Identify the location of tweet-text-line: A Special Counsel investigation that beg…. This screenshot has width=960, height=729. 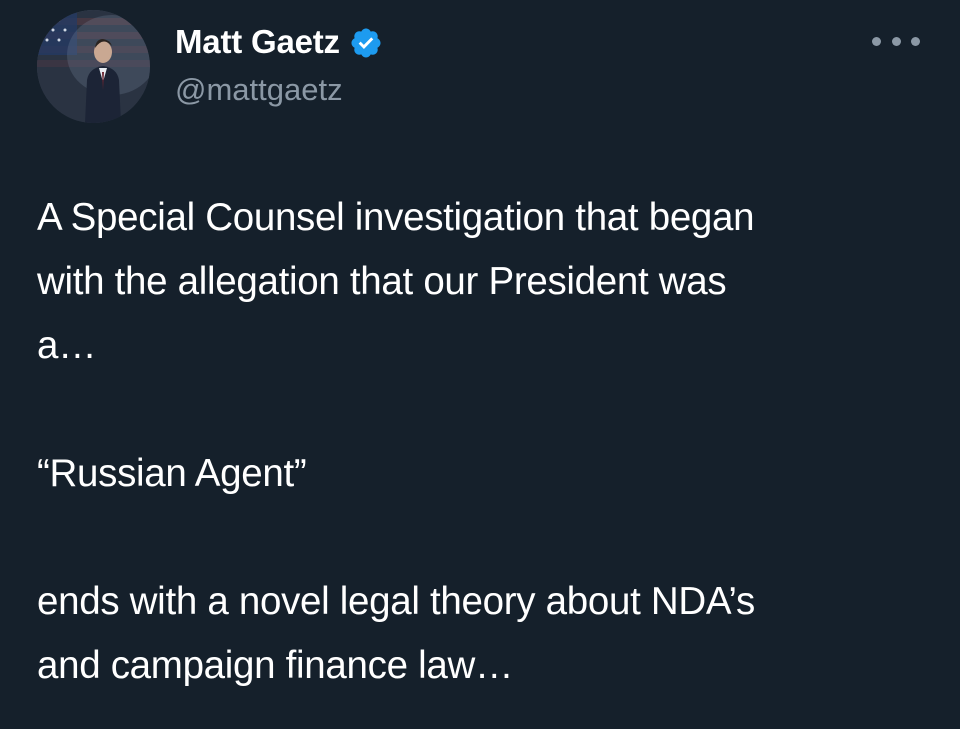
(396, 217).